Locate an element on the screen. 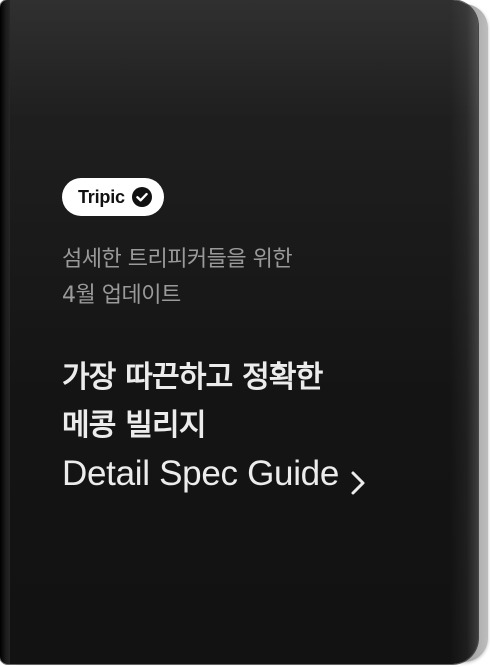  brand-badge: Tripic is located at coordinates (113, 197).